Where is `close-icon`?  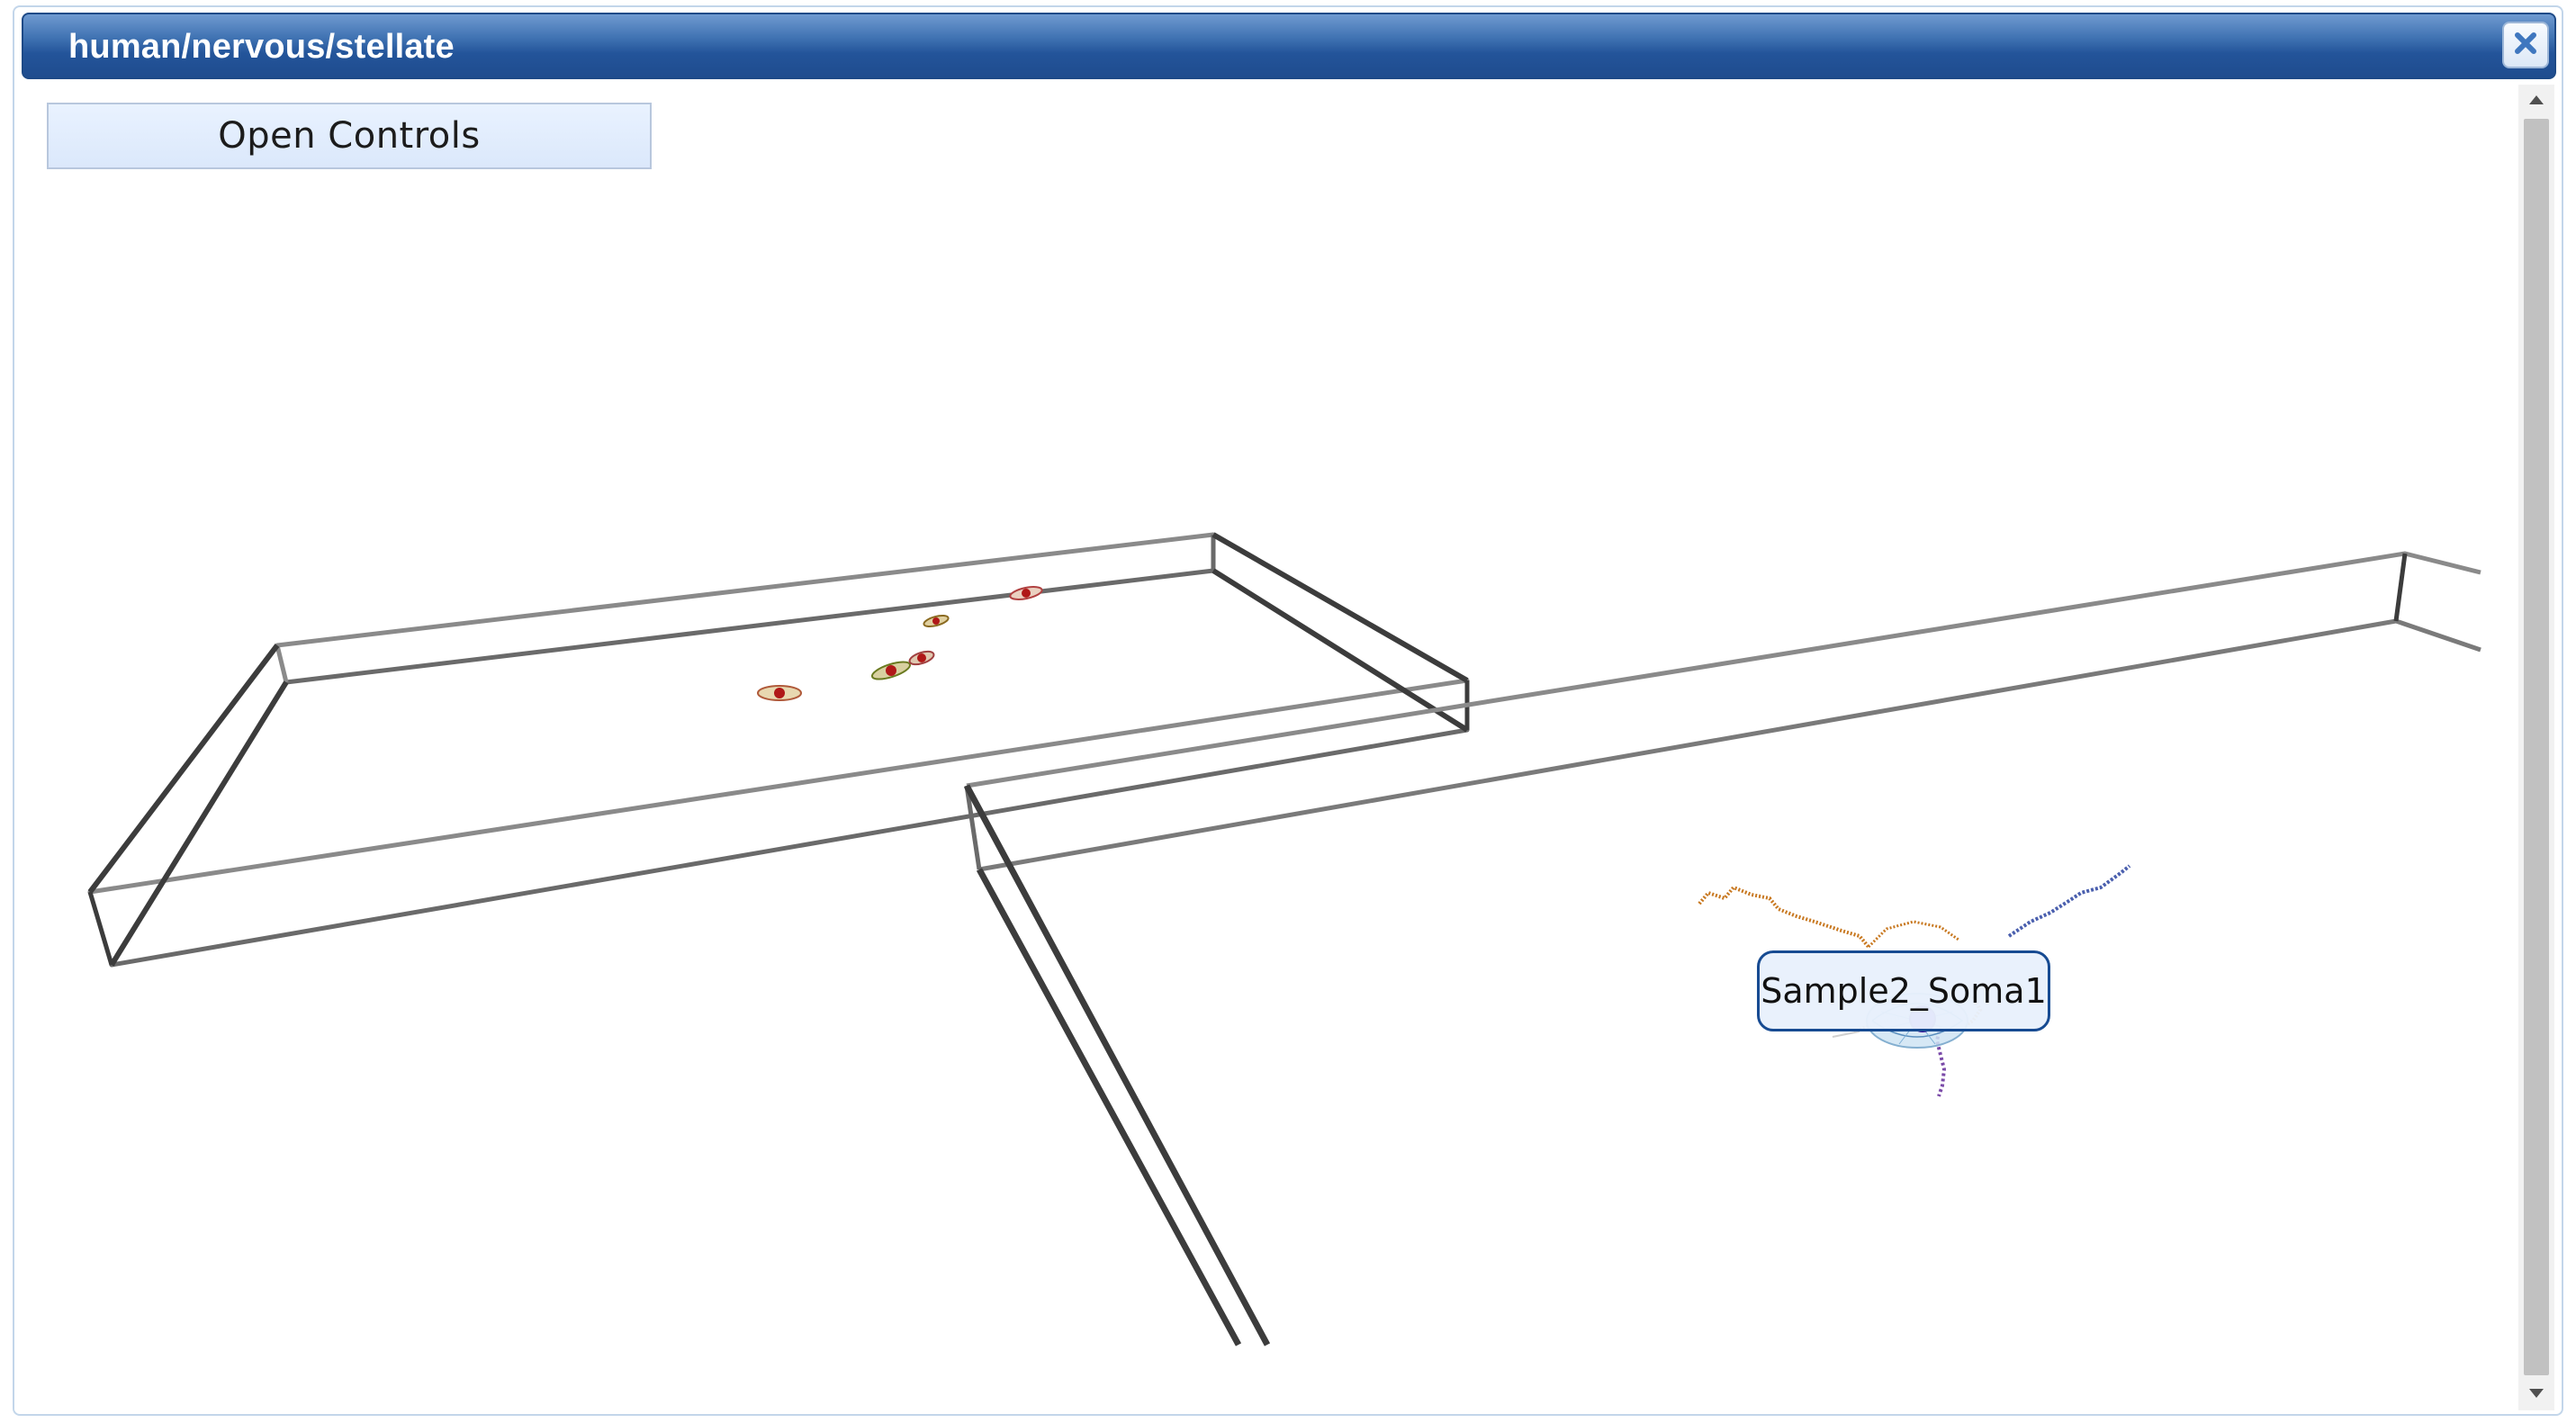 close-icon is located at coordinates (2525, 45).